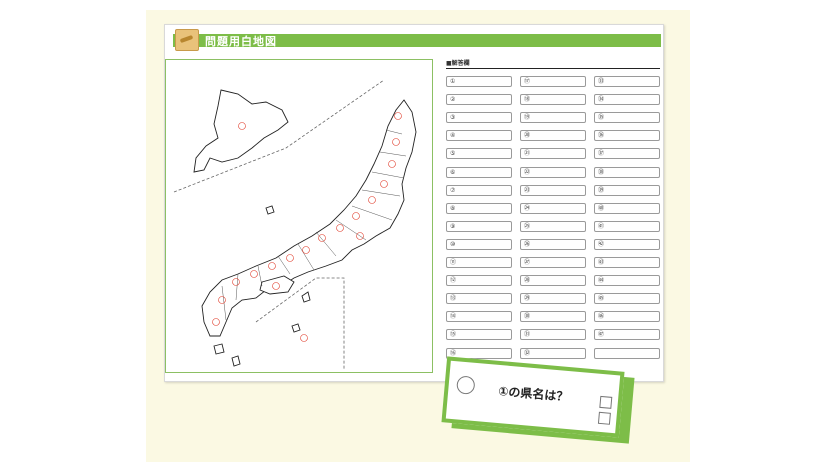 The width and height of the screenshot is (834, 470). What do you see at coordinates (553, 262) in the screenshot?
I see `answer-field: ㉗` at bounding box center [553, 262].